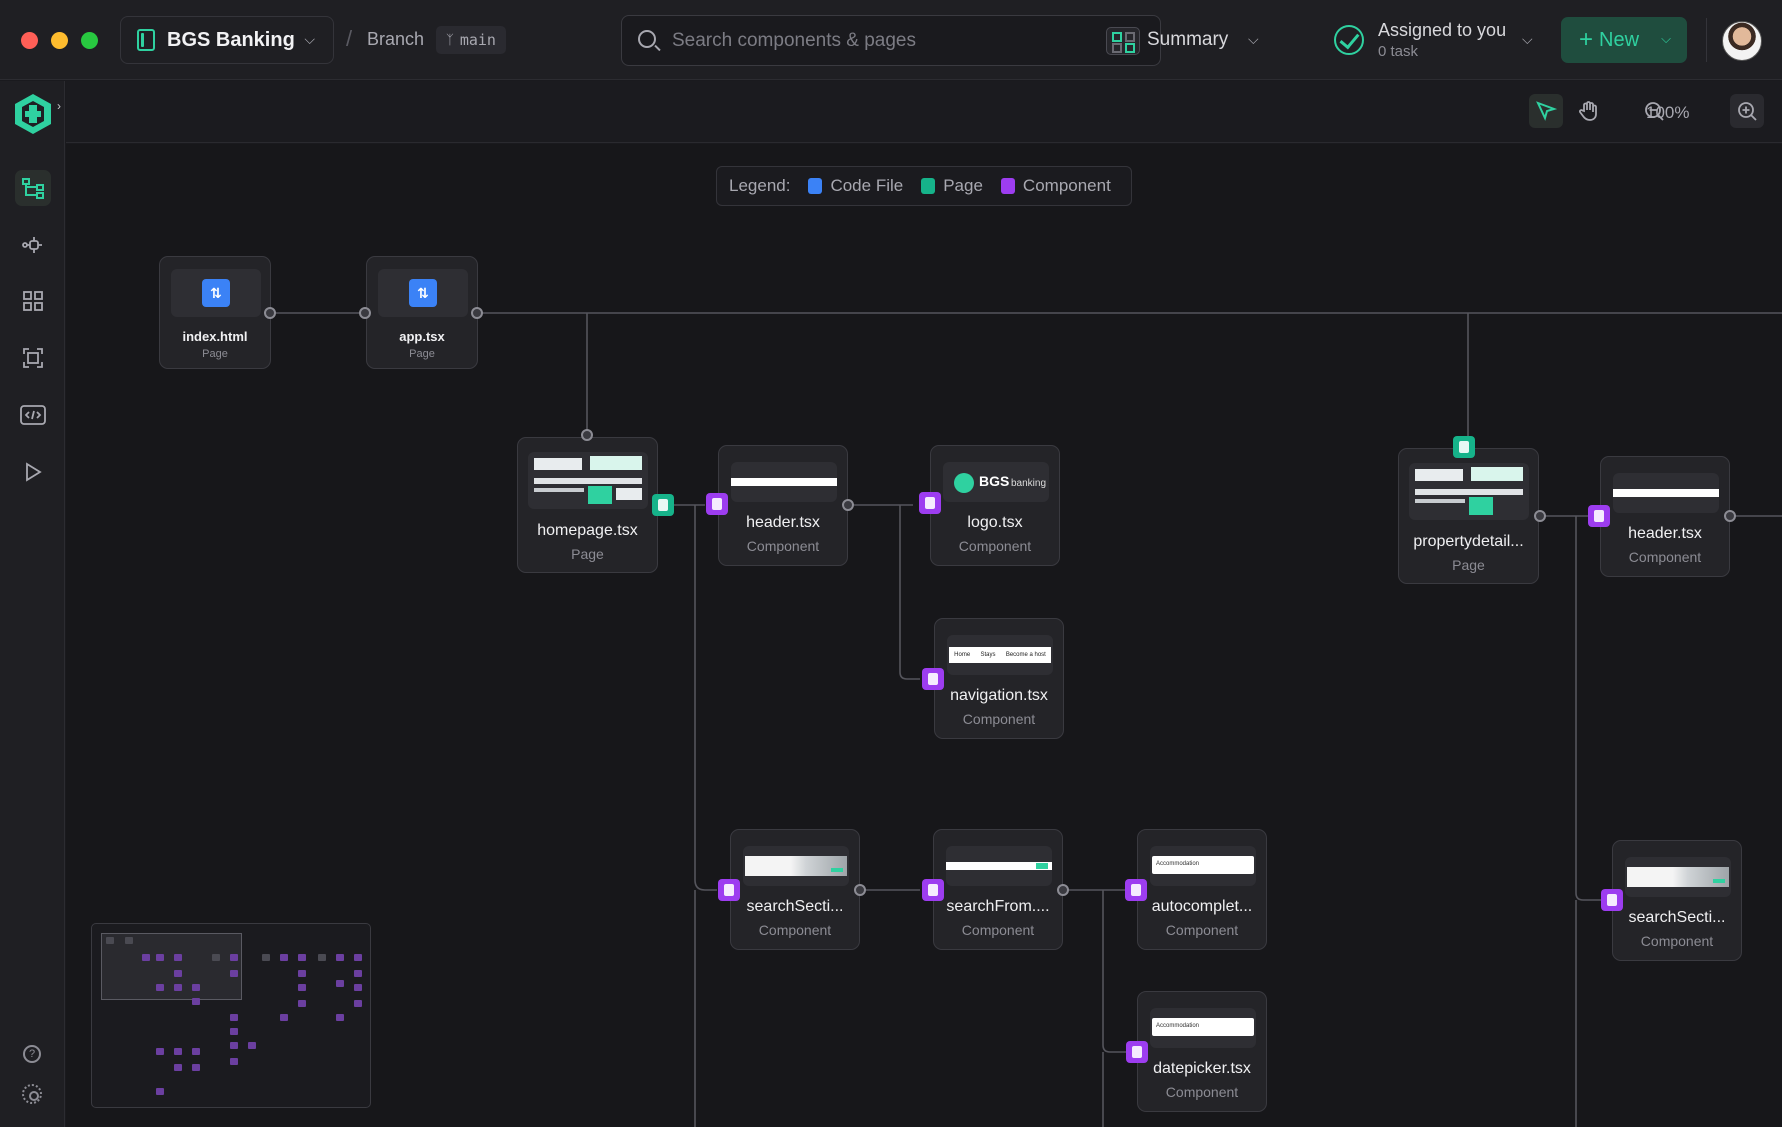  I want to click on node-header-tsx: header.tsx Component, so click(783, 505).